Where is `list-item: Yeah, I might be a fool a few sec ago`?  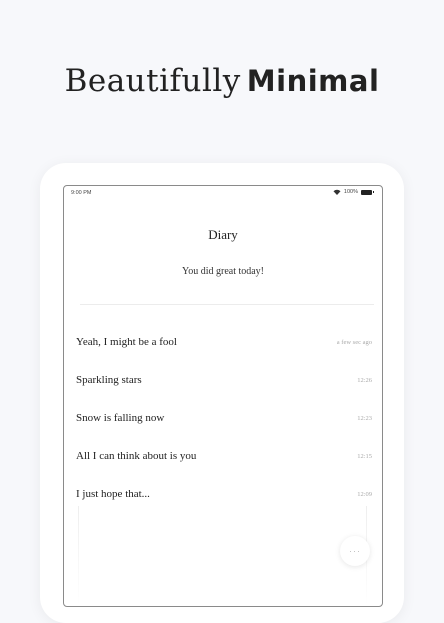 list-item: Yeah, I might be a fool a few sec ago is located at coordinates (224, 342).